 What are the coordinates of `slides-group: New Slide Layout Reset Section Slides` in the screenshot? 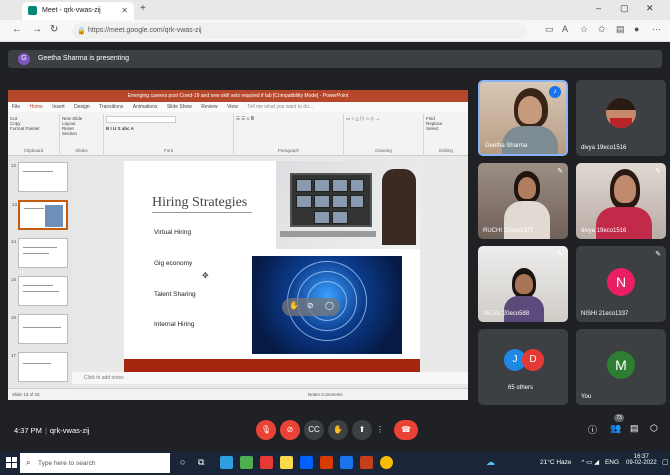 It's located at (82, 134).